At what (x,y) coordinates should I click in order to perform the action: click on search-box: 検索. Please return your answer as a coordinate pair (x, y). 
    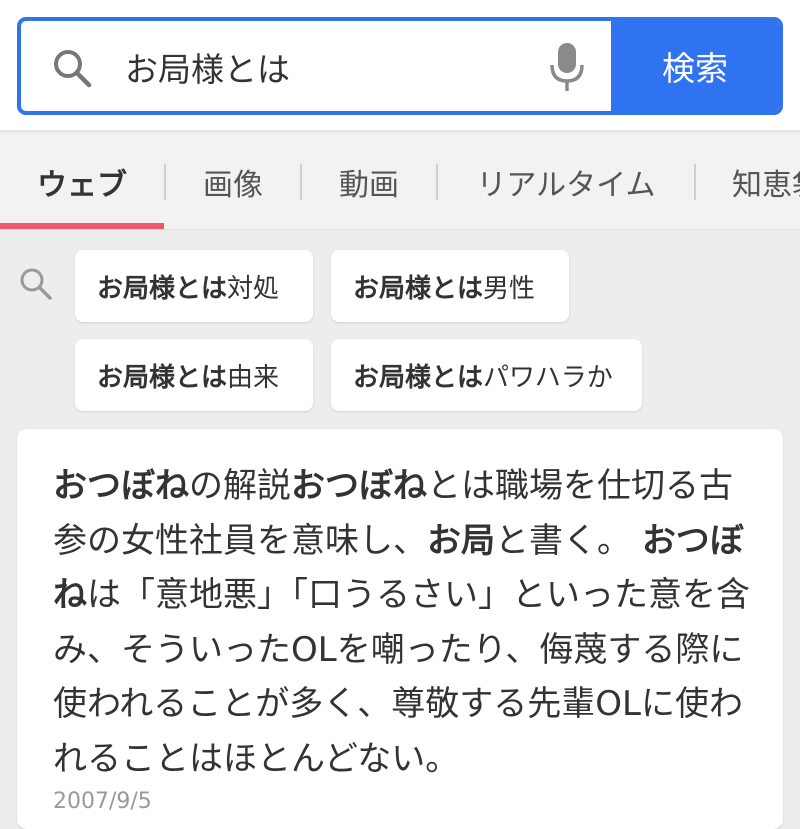
    Looking at the image, I should click on (400, 66).